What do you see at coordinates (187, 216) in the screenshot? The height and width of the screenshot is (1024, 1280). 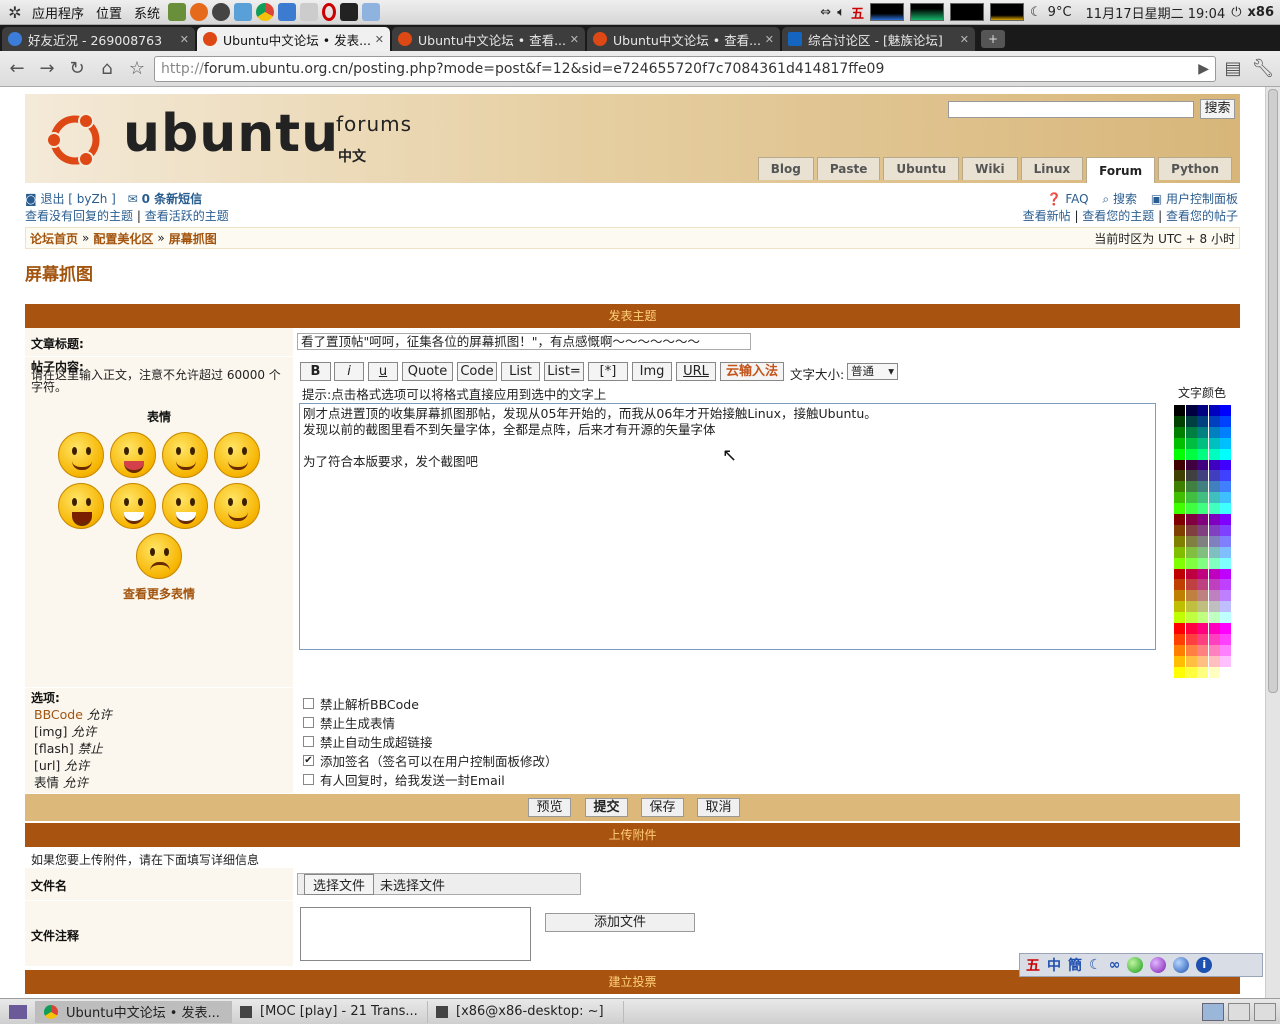 I see `active-topics-link: 查看活跃的主题` at bounding box center [187, 216].